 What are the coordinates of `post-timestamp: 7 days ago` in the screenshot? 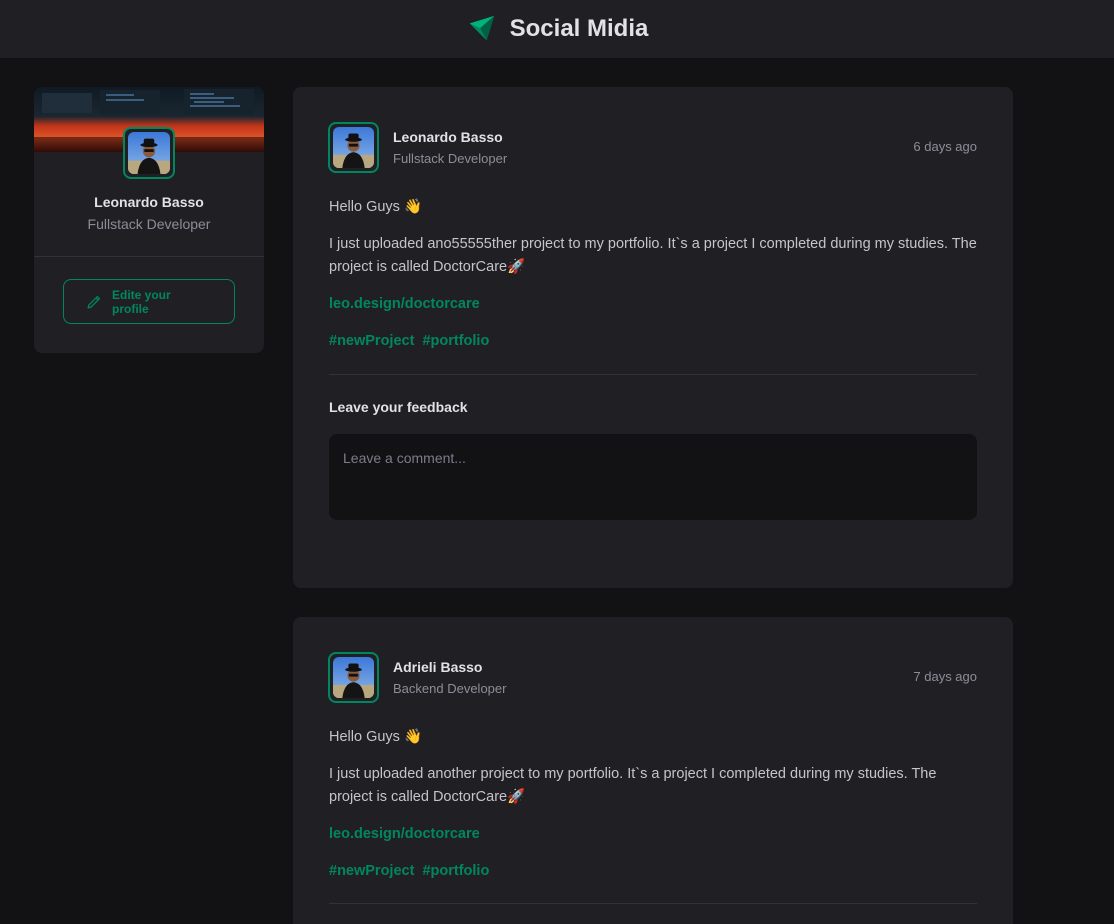 It's located at (945, 676).